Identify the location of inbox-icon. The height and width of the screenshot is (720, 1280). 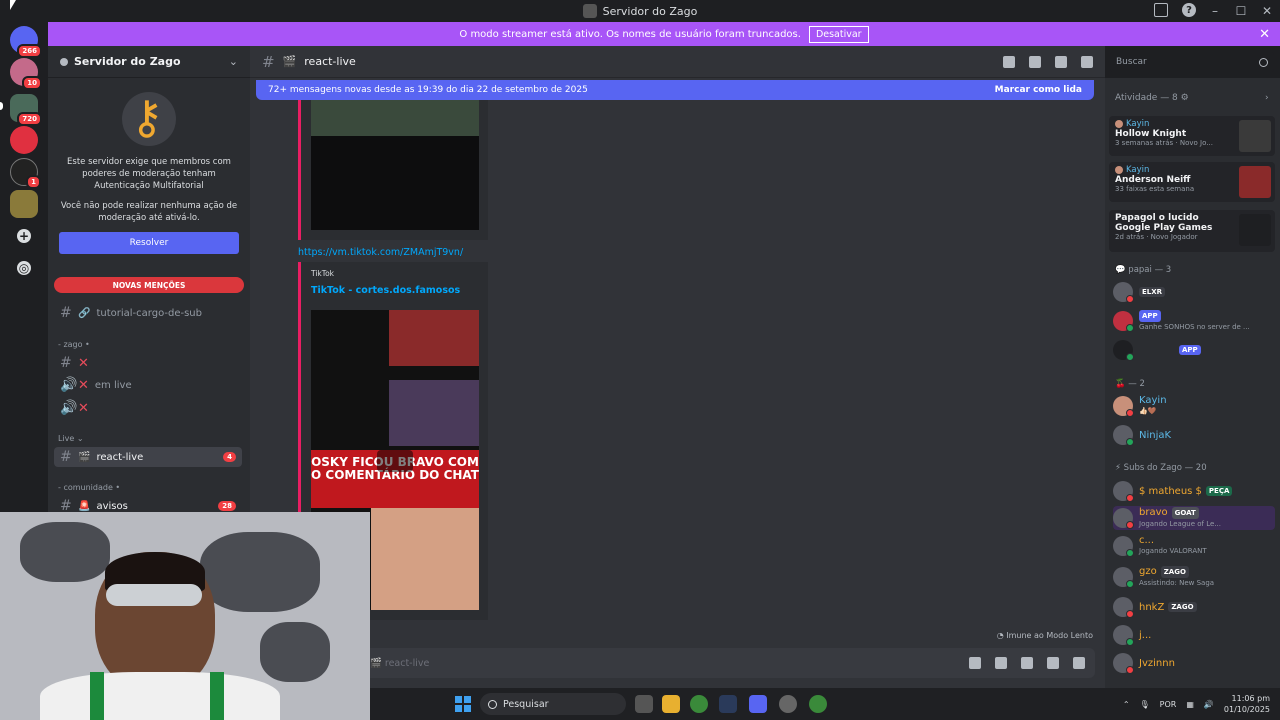
(1161, 10).